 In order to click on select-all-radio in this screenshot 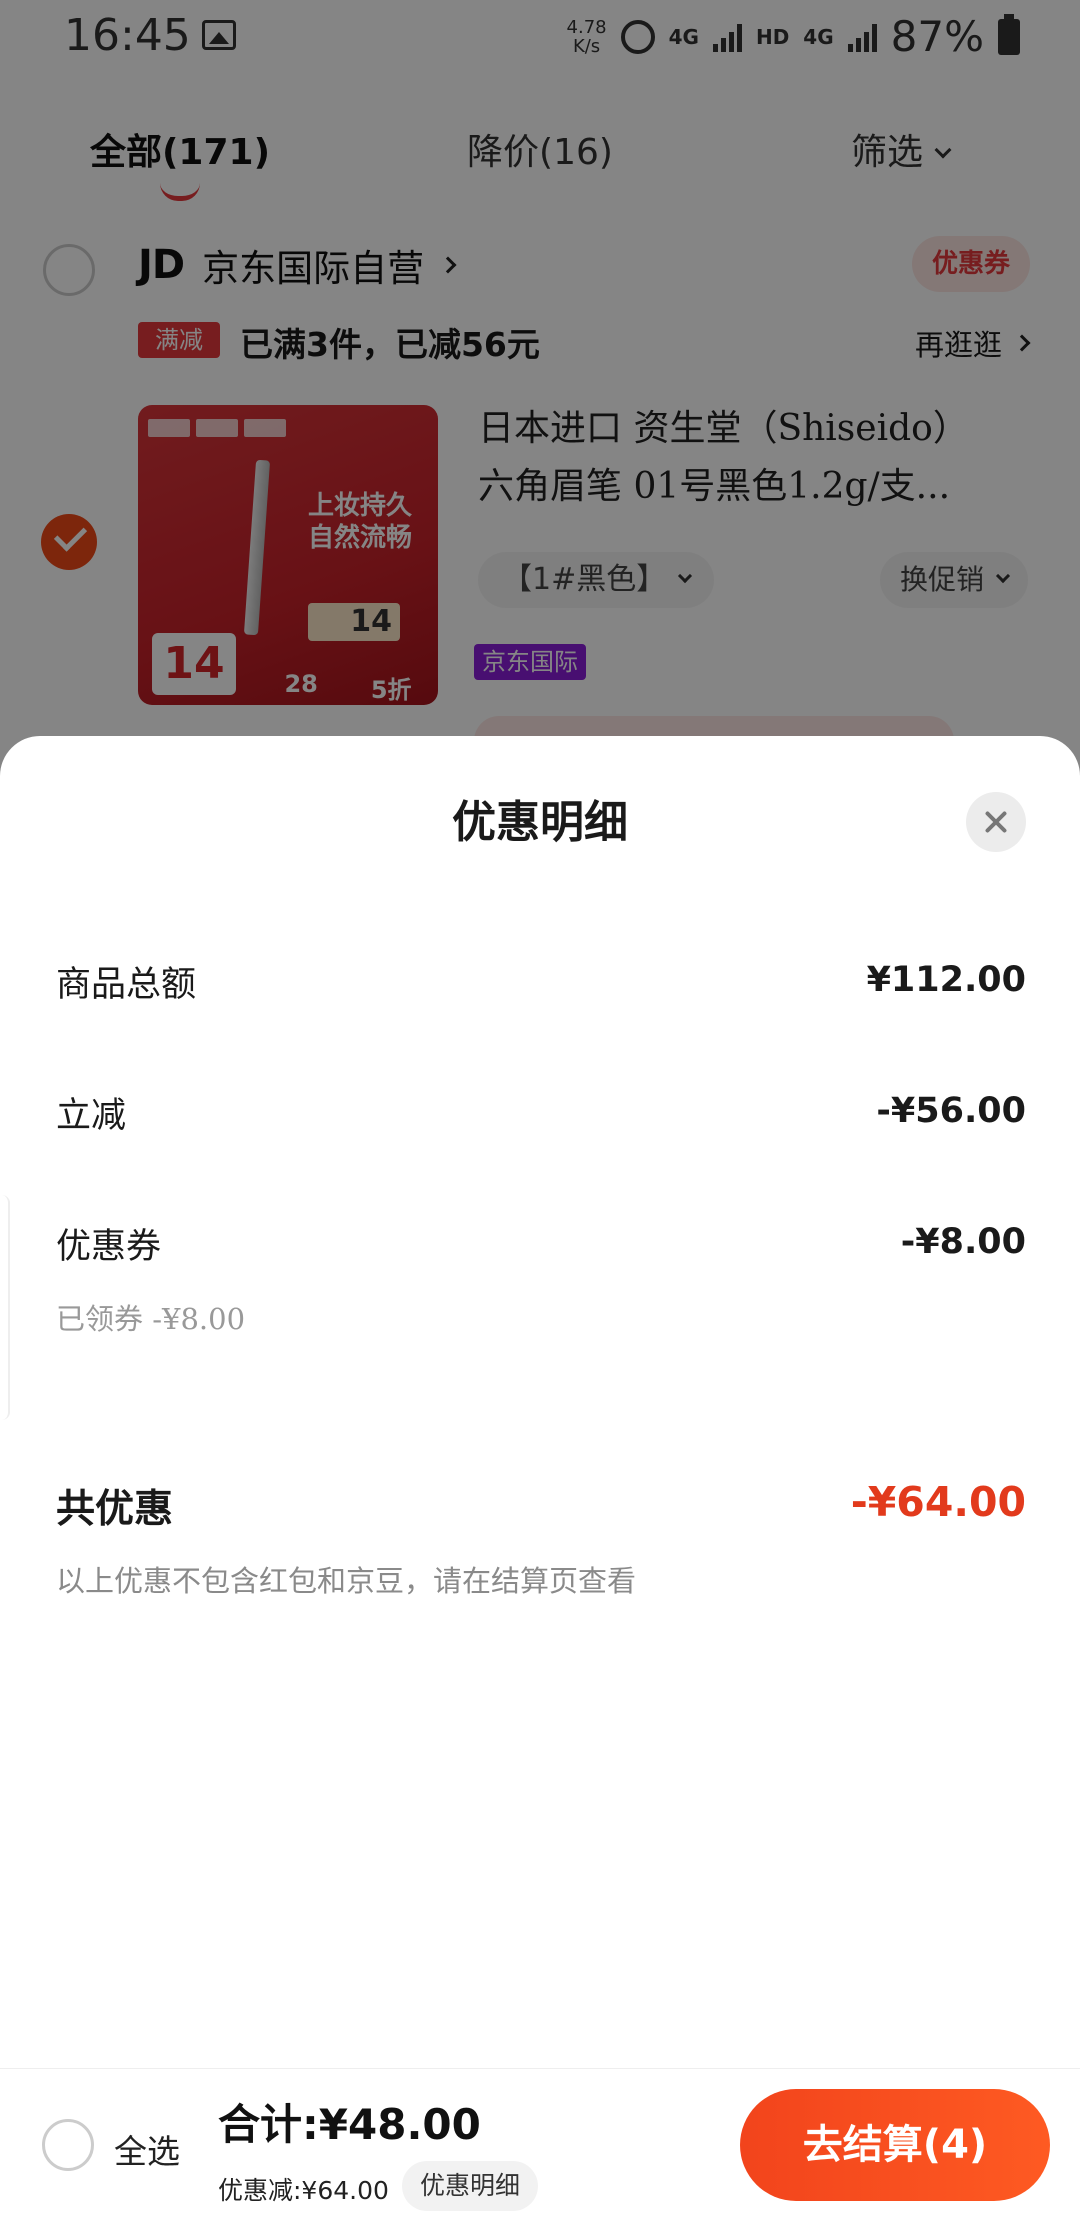, I will do `click(68, 2145)`.